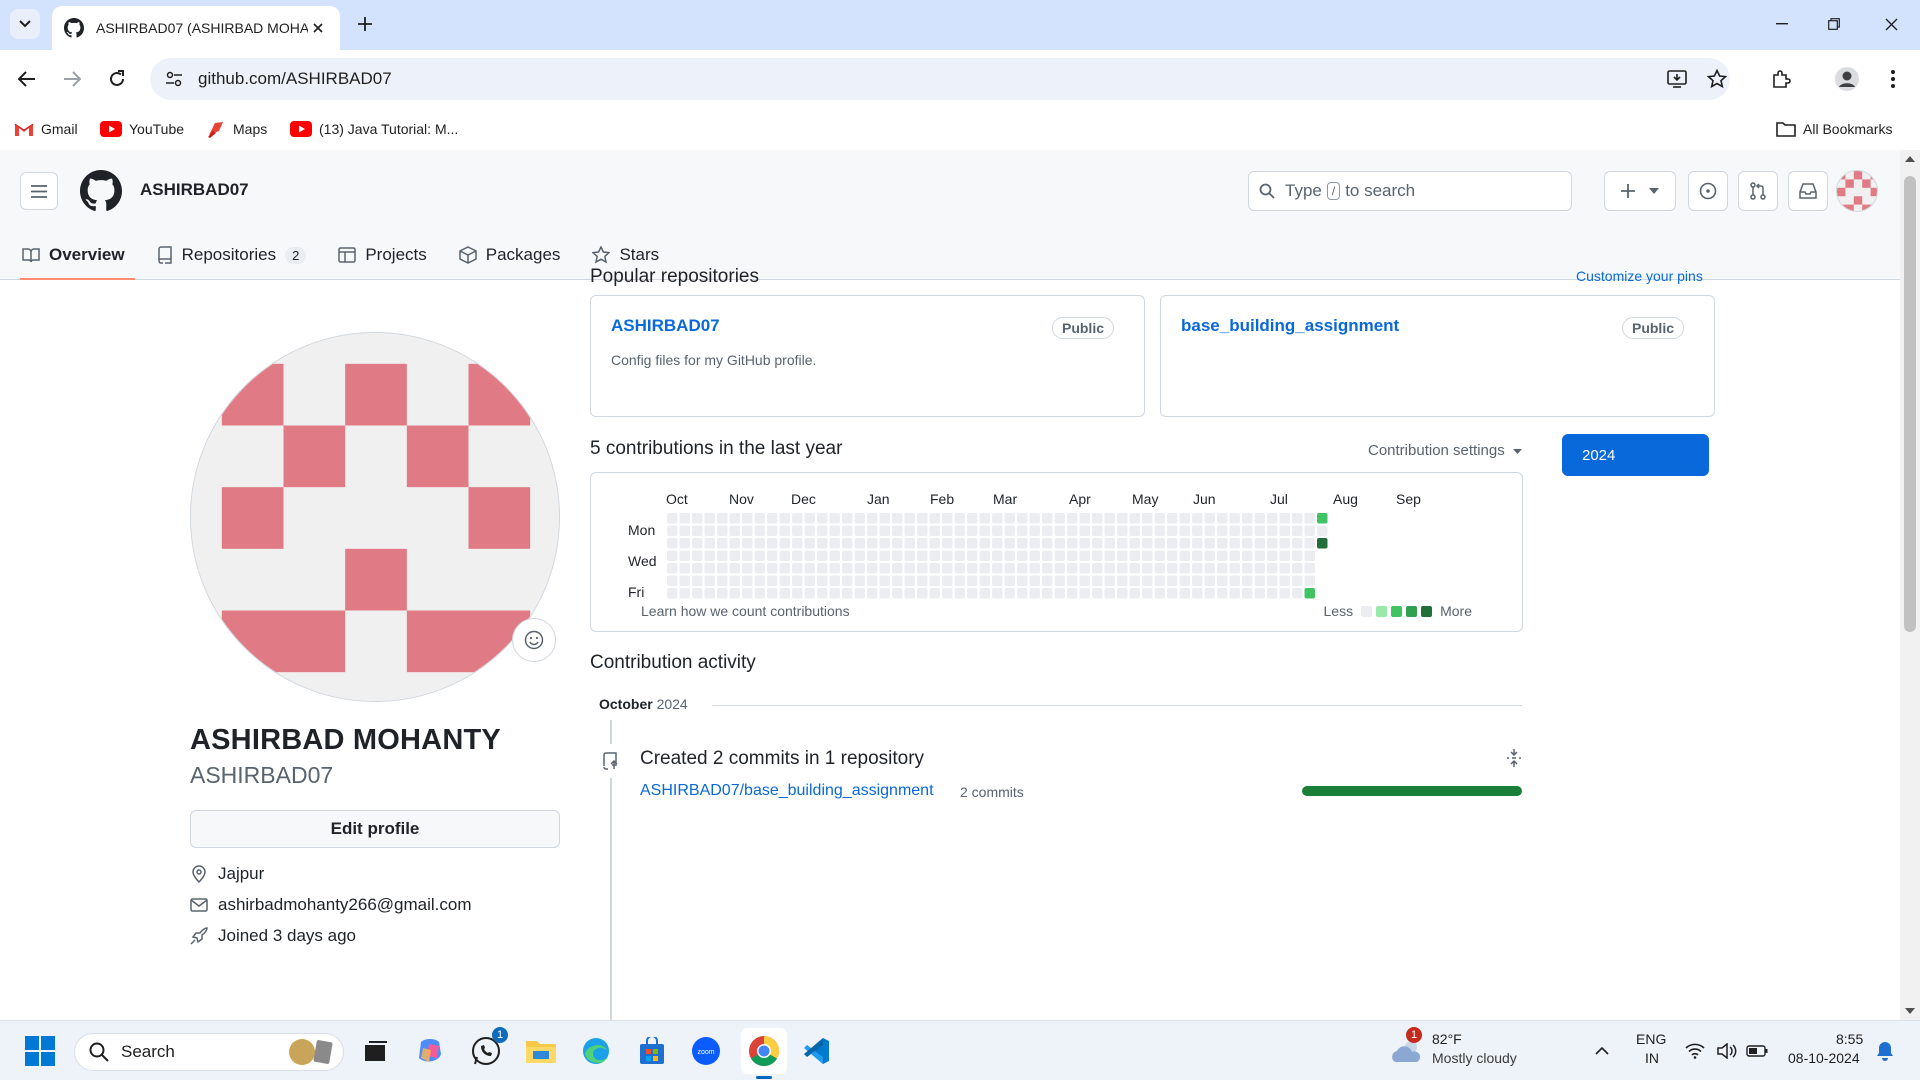 The width and height of the screenshot is (1920, 1080). I want to click on input-region: IN, so click(1652, 1058).